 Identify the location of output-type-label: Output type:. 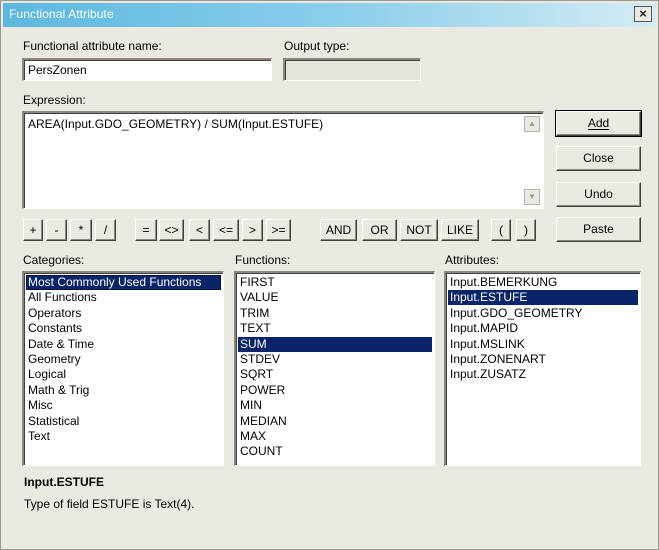
(317, 46).